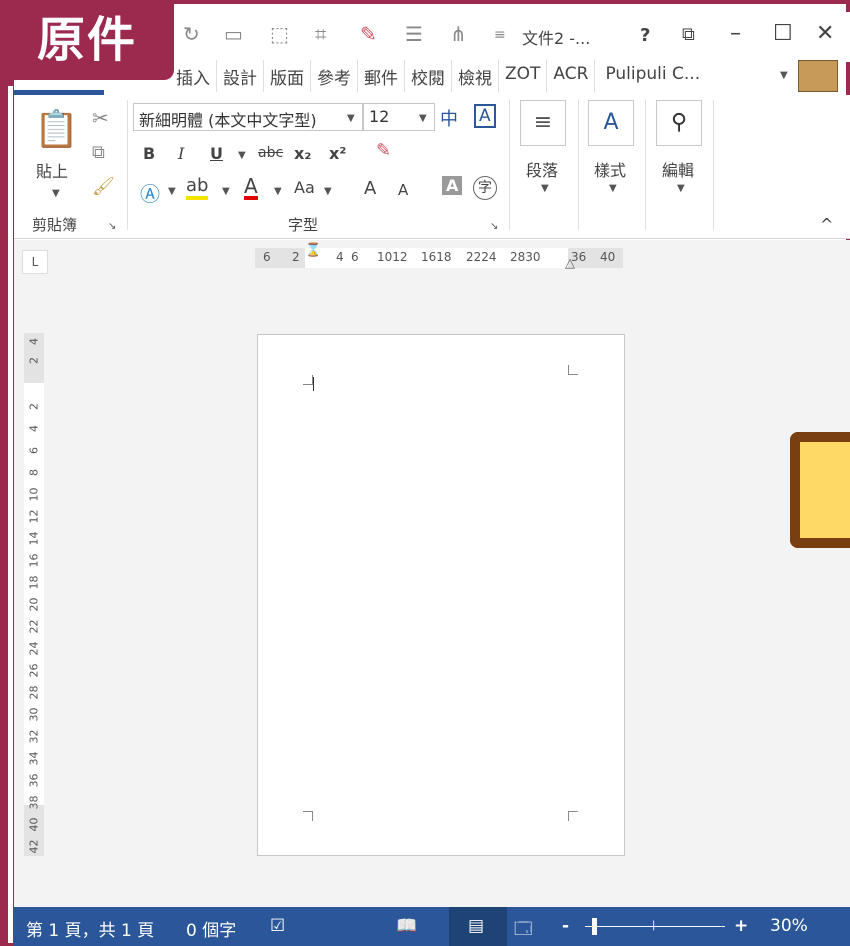 Image resolution: width=850 pixels, height=946 pixels. What do you see at coordinates (351, 118) in the screenshot?
I see `font-name-dropdown-icon: ▼` at bounding box center [351, 118].